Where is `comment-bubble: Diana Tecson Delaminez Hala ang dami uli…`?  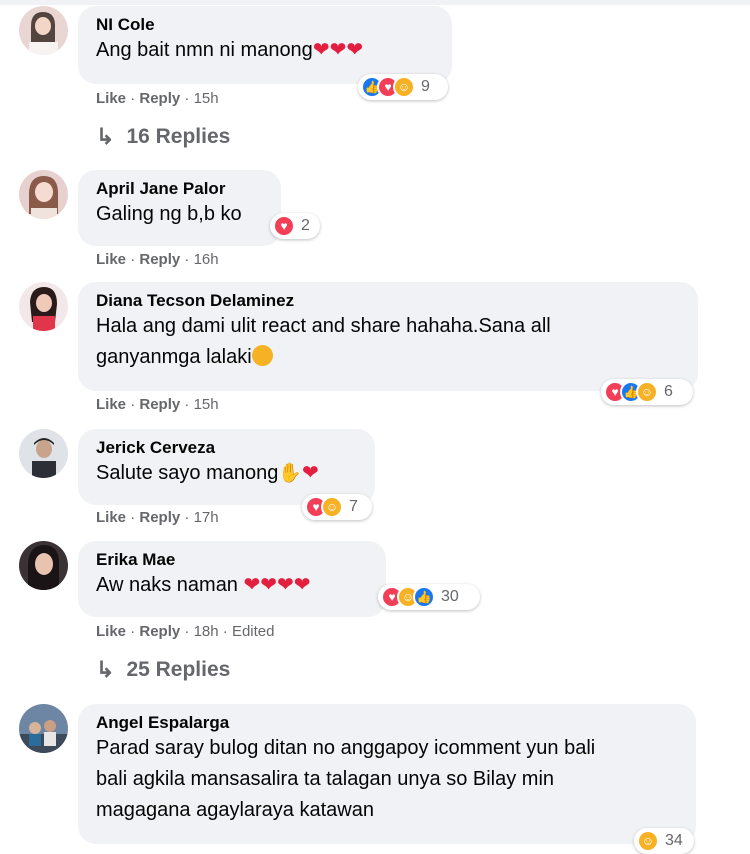 comment-bubble: Diana Tecson Delaminez Hala ang dami uli… is located at coordinates (388, 336).